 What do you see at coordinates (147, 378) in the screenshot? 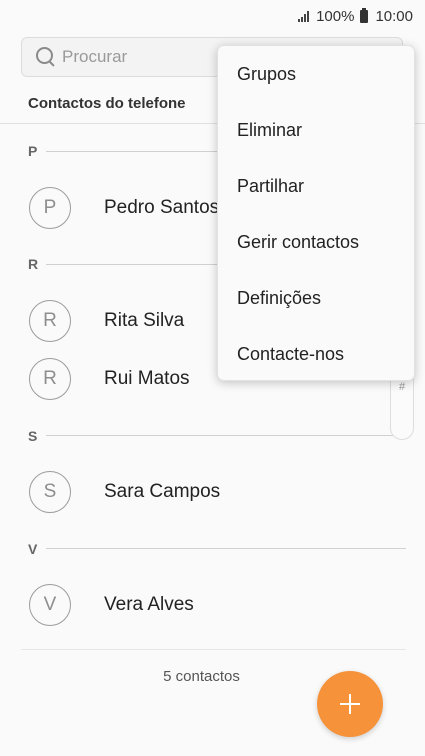
I see `contact-name: Rui Matos` at bounding box center [147, 378].